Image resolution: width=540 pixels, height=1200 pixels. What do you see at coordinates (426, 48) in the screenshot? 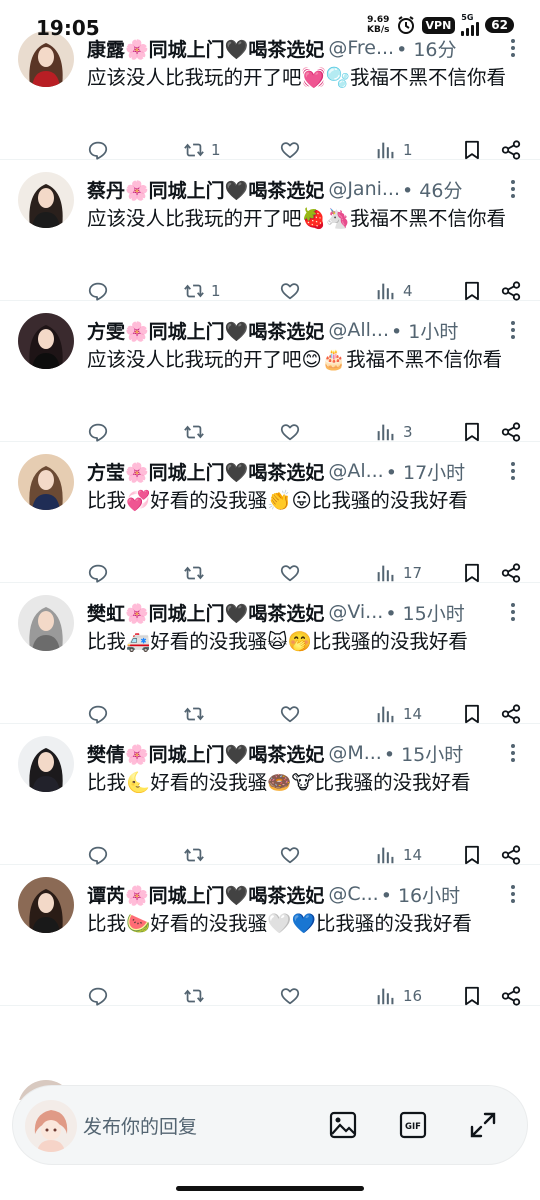
I see `tweet-time: • 16分` at bounding box center [426, 48].